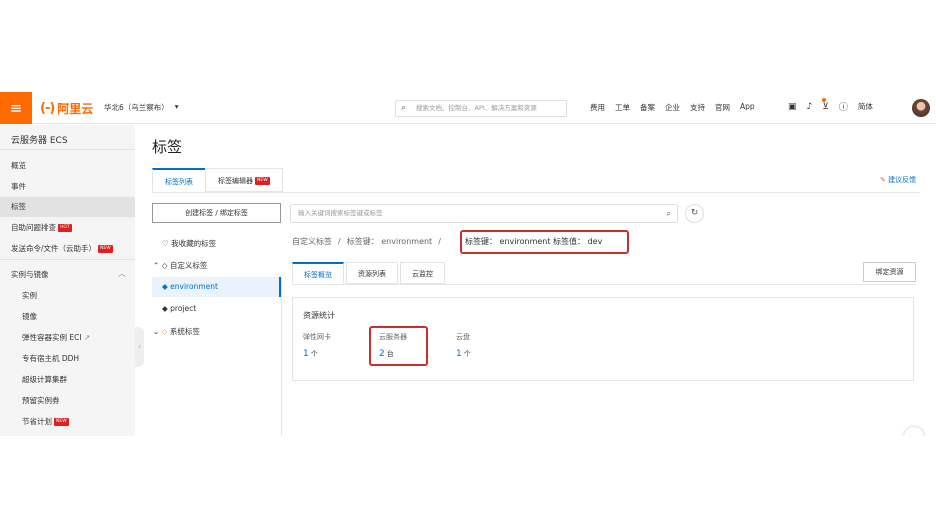  What do you see at coordinates (312, 241) in the screenshot?
I see `breadcrumb-custom-tags: 自定义标签` at bounding box center [312, 241].